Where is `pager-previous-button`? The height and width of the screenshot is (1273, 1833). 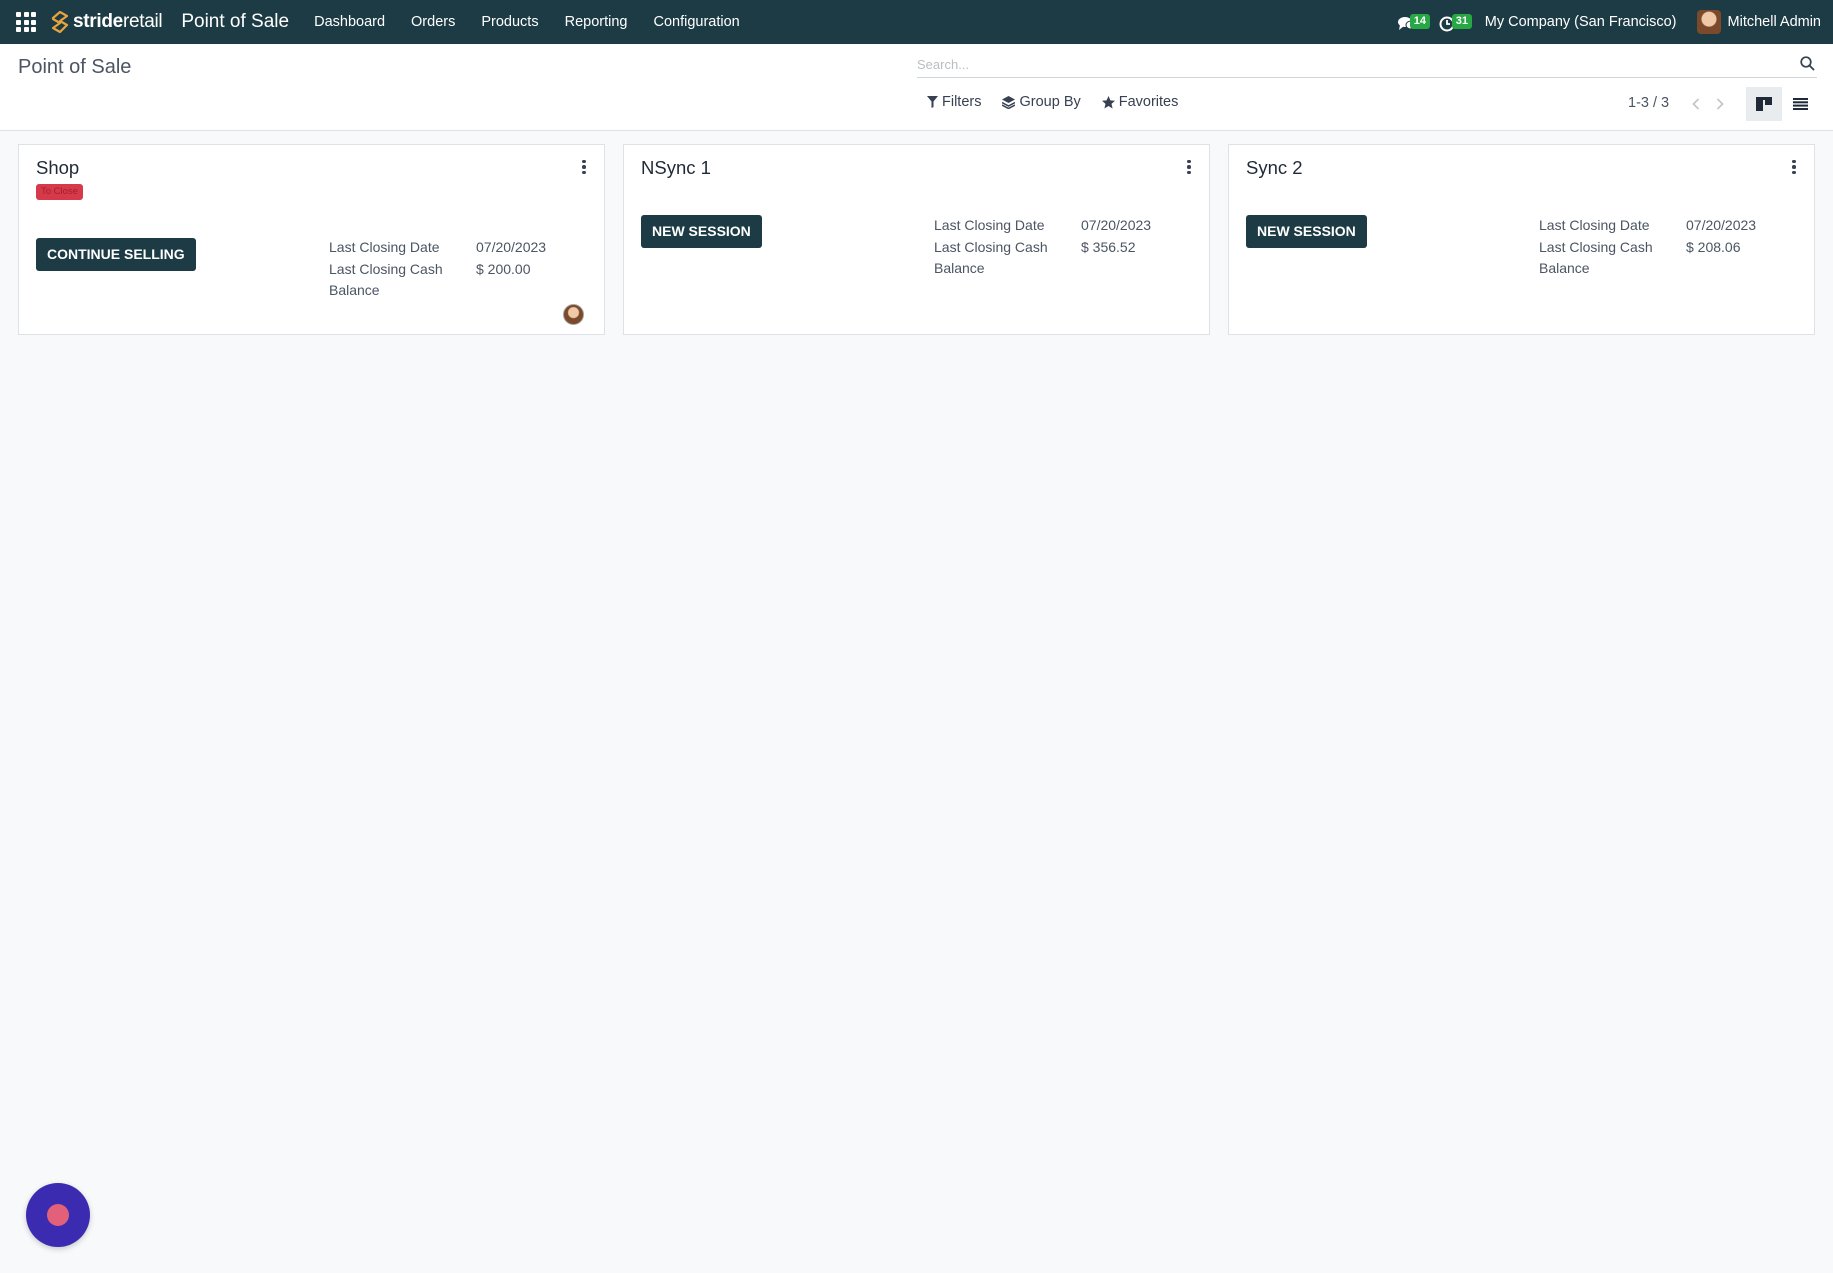
pager-previous-button is located at coordinates (1696, 104).